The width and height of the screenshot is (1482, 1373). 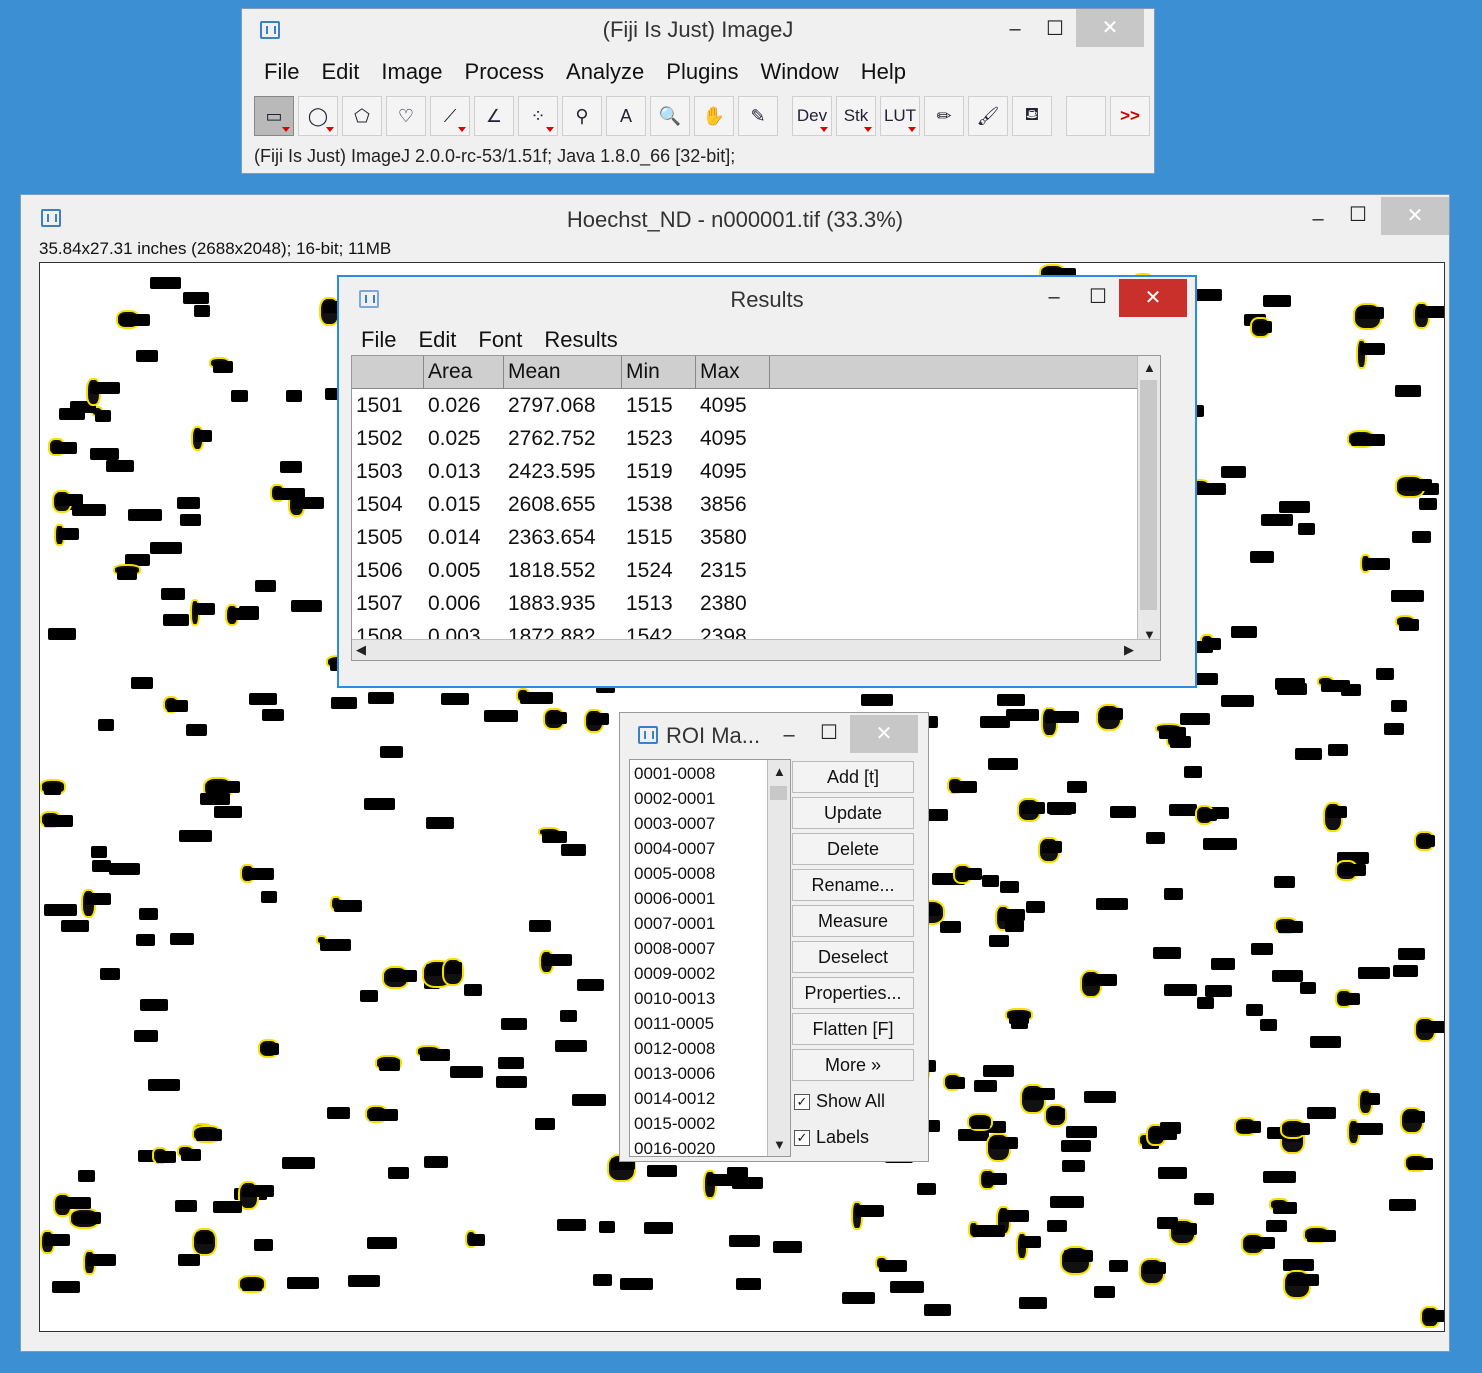 What do you see at coordinates (563, 372) in the screenshot?
I see `column-header-mean: Mean` at bounding box center [563, 372].